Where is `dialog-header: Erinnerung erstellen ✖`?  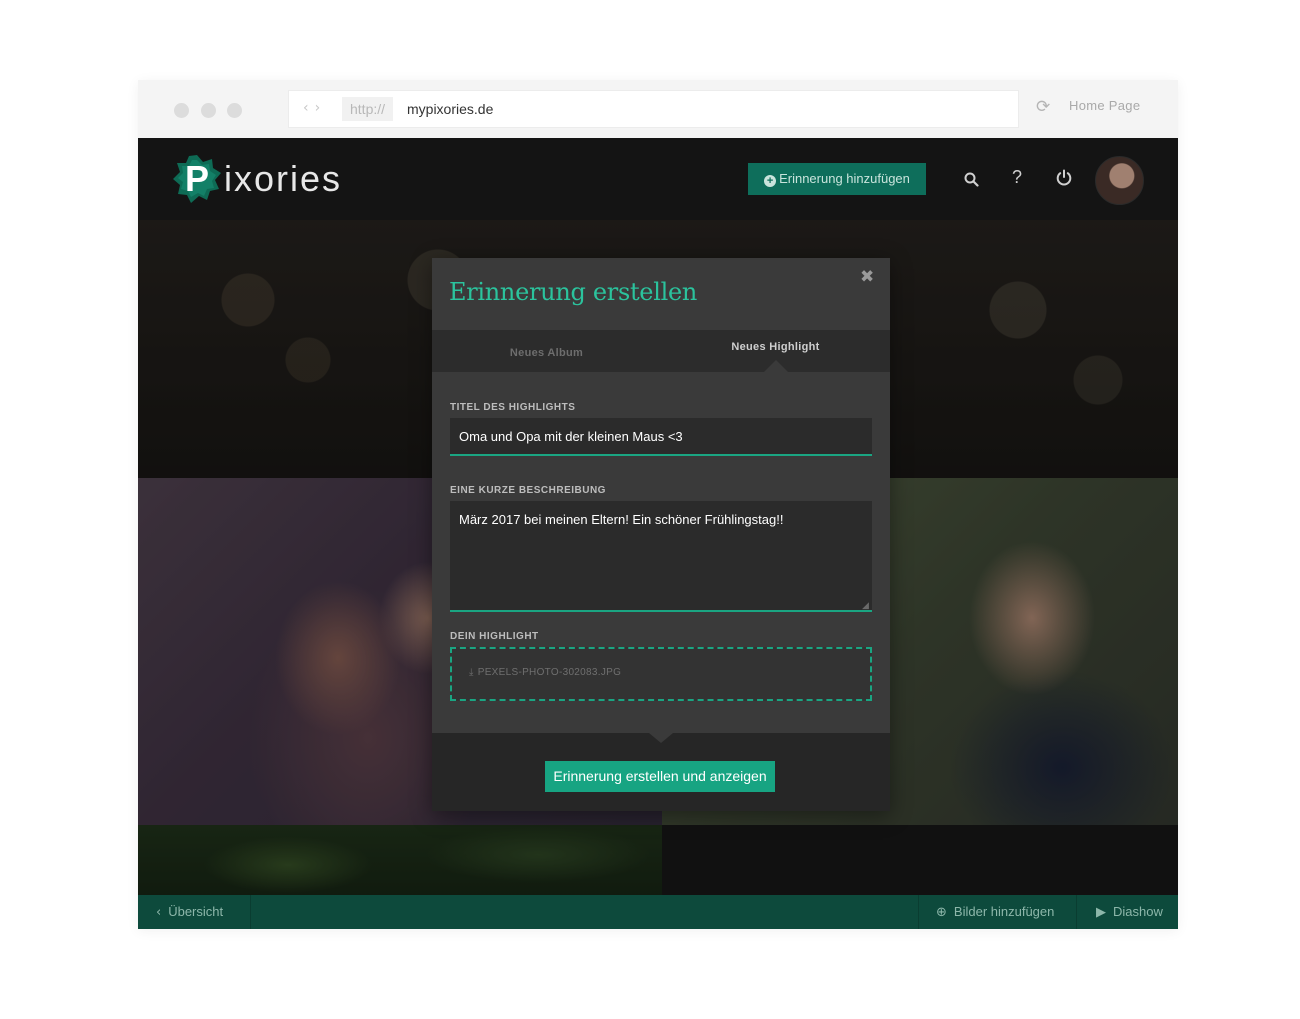
dialog-header: Erinnerung erstellen ✖ is located at coordinates (661, 294).